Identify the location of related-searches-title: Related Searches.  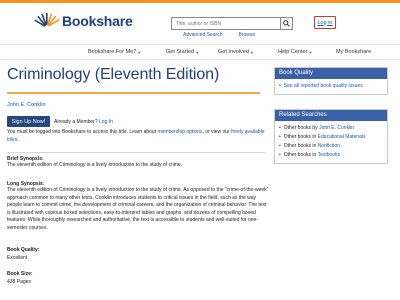
(331, 115).